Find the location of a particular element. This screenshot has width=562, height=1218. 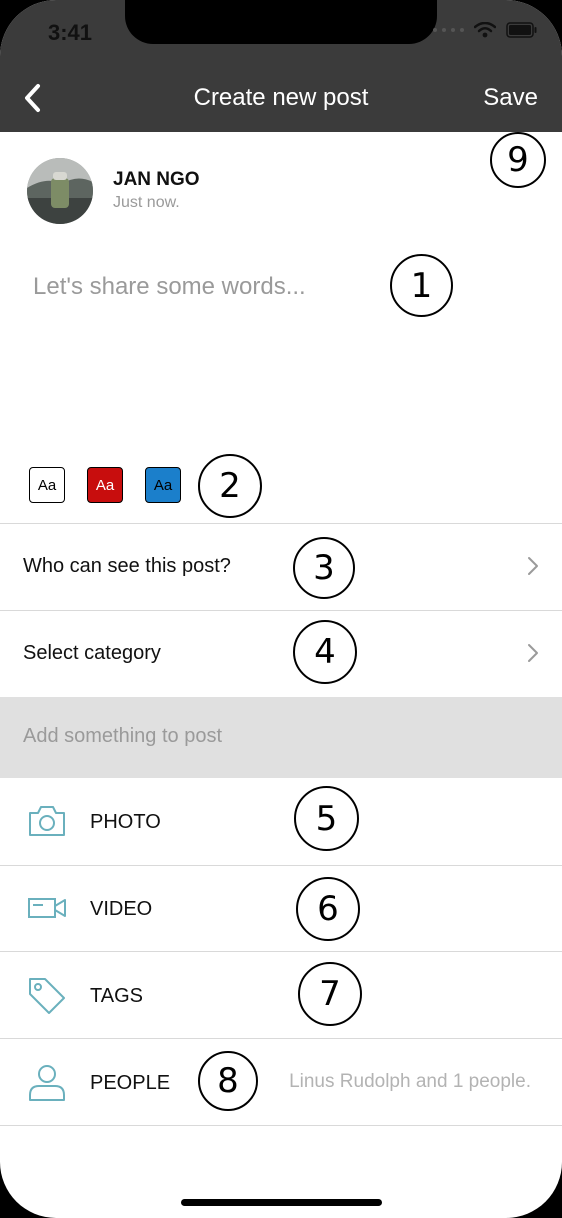

camera-icon is located at coordinates (47, 821).